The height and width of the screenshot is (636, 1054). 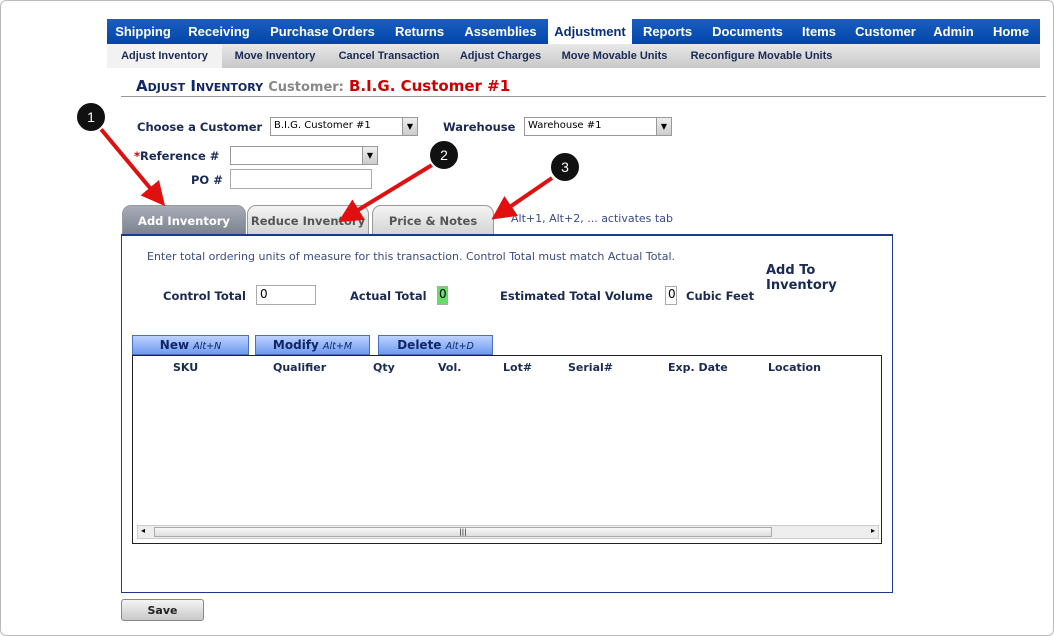 I want to click on callout-2: 2, so click(x=444, y=155).